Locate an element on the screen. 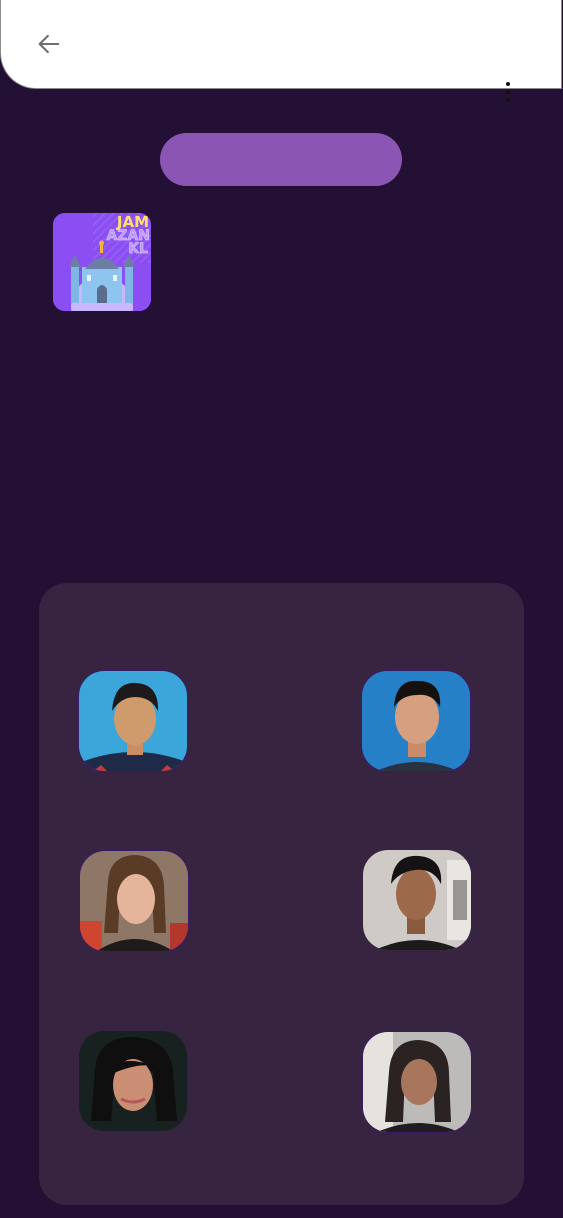  back-button is located at coordinates (49, 44).